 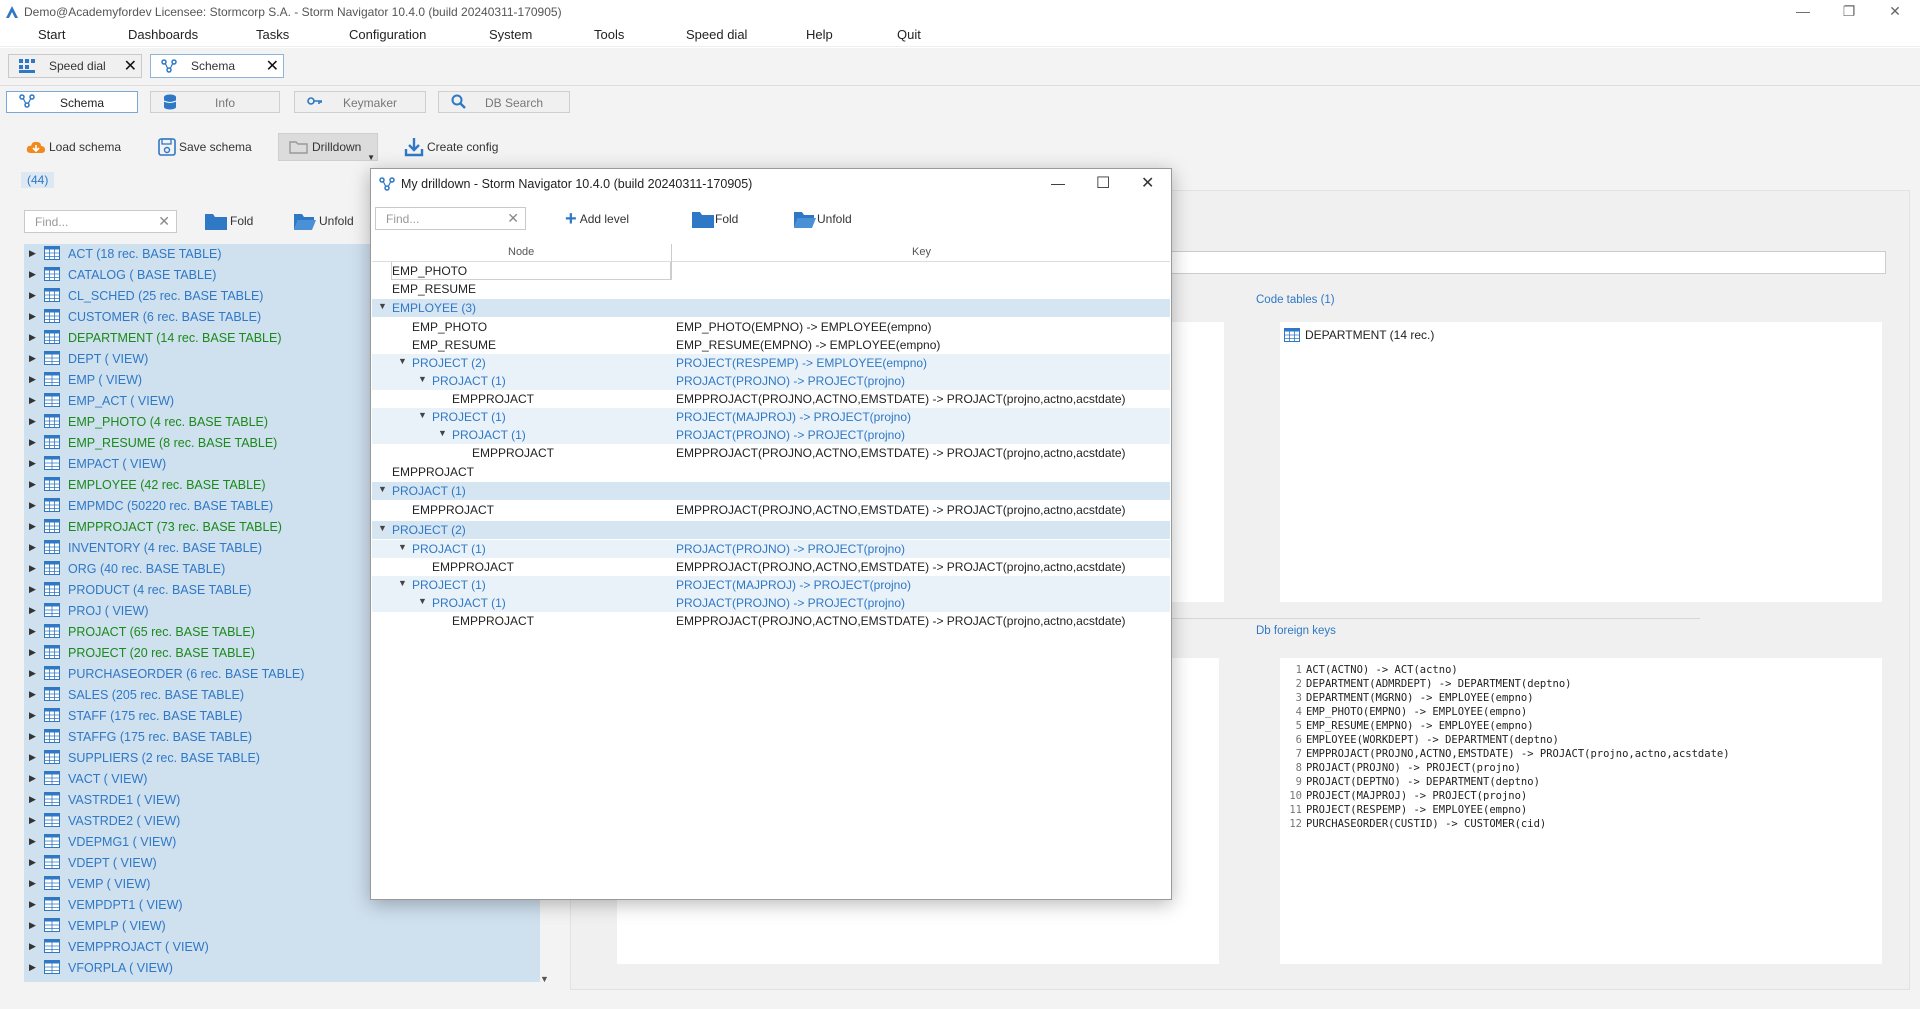 What do you see at coordinates (215, 102) in the screenshot?
I see `tab-info: Info` at bounding box center [215, 102].